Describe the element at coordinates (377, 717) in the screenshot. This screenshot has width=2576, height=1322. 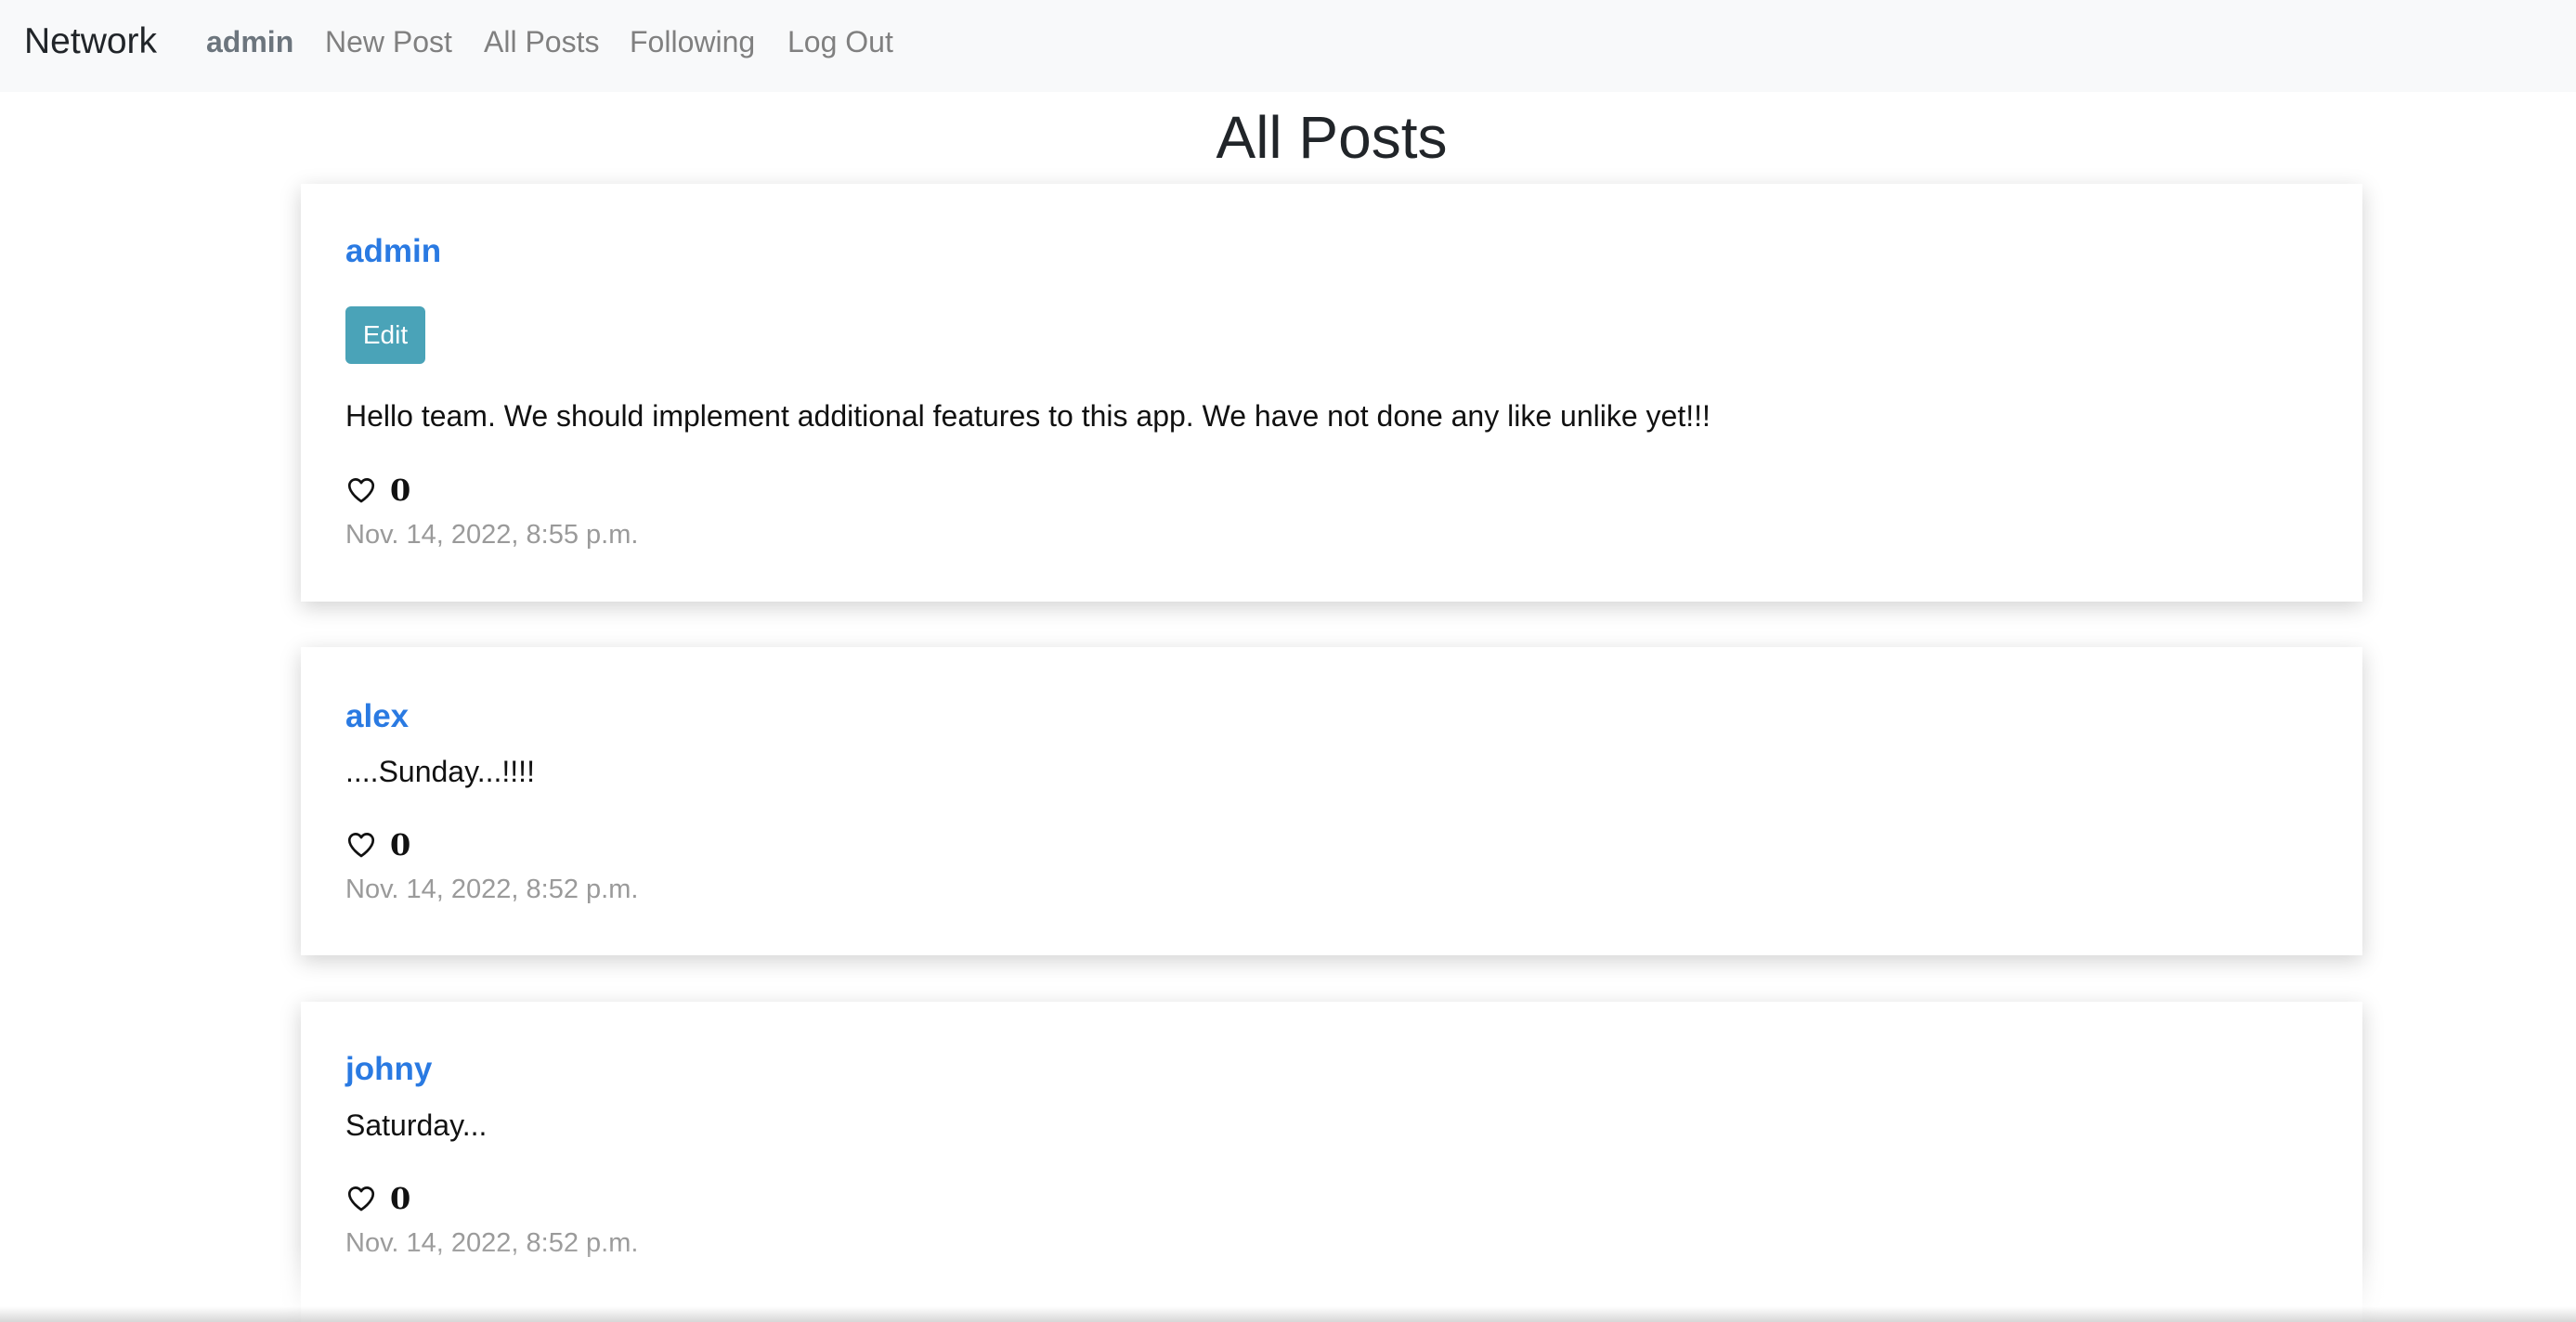
I see `post-author-link: alex` at that location.